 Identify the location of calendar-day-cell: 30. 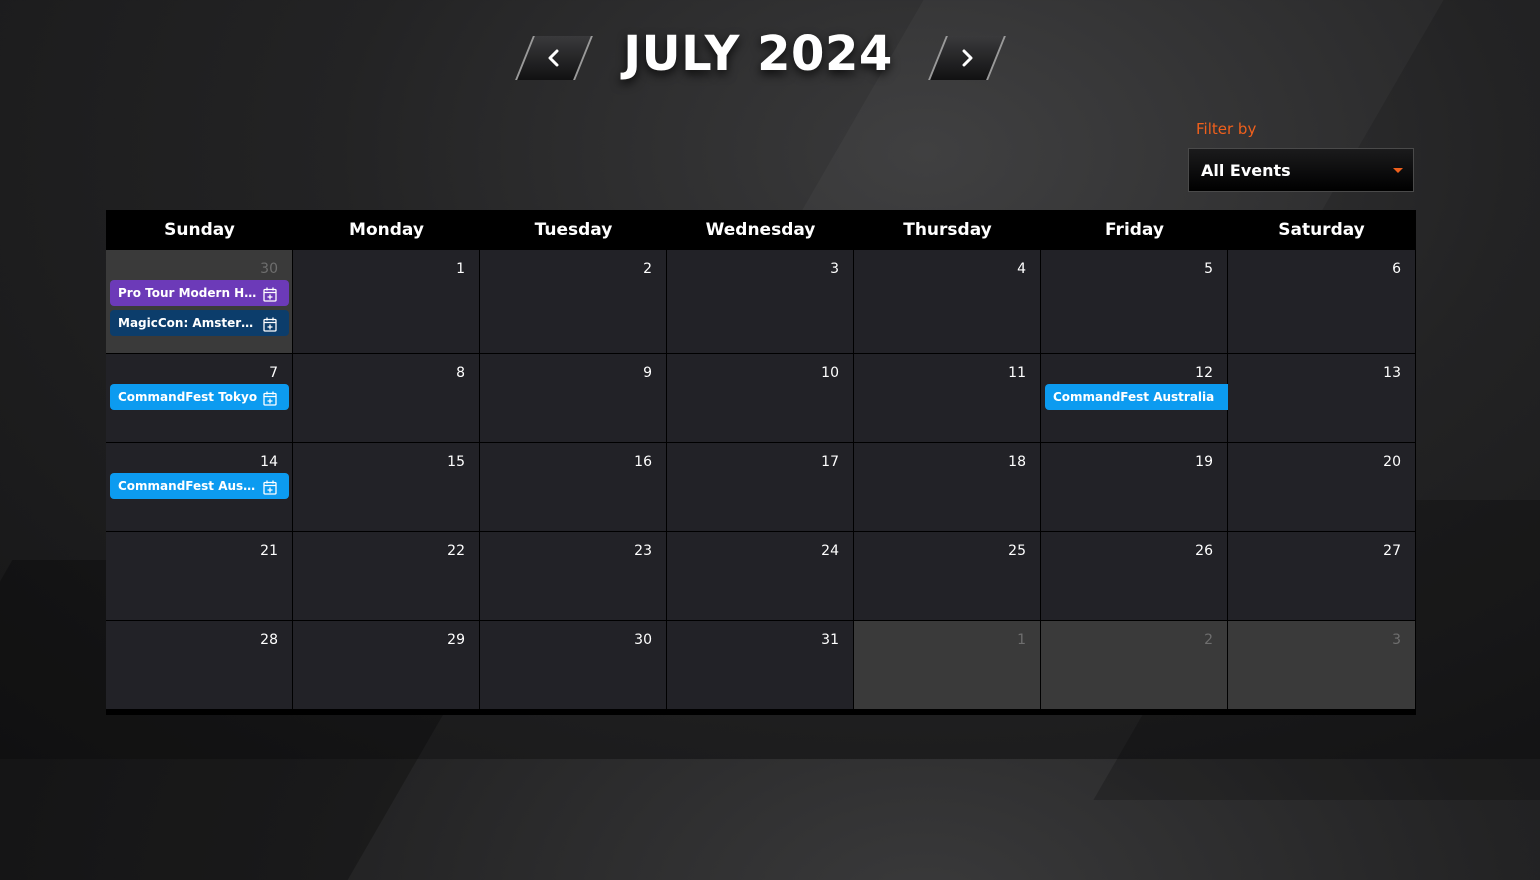
(573, 665).